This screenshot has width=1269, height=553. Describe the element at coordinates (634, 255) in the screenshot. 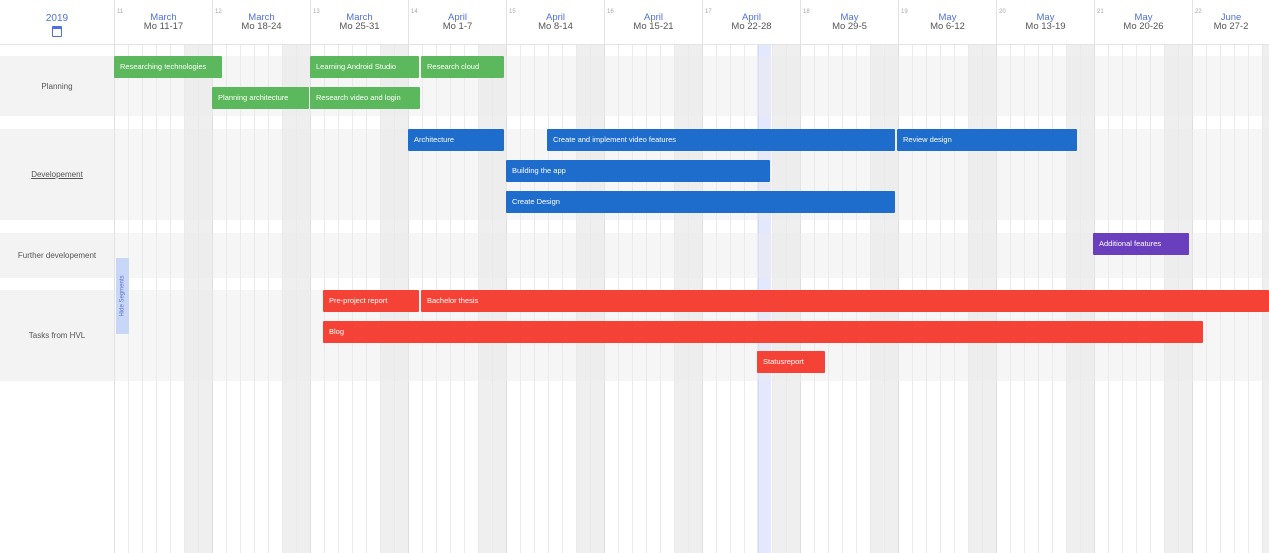

I see `lane-further-development` at that location.